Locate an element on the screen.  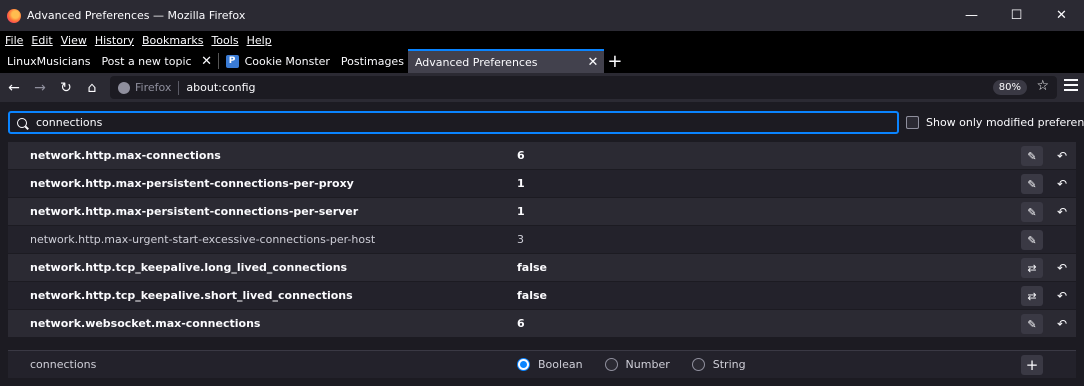
add-preference-row: connections Boolean Number String + is located at coordinates (542, 364).